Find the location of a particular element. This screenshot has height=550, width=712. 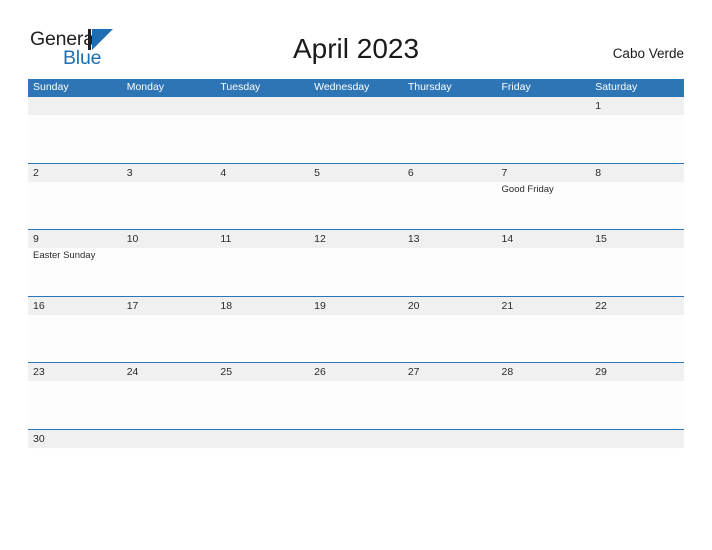

region-label: Cabo Verde is located at coordinates (648, 53).